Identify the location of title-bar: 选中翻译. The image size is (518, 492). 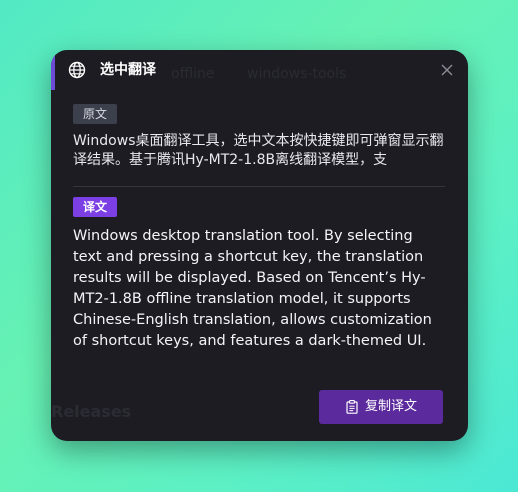
(259, 70).